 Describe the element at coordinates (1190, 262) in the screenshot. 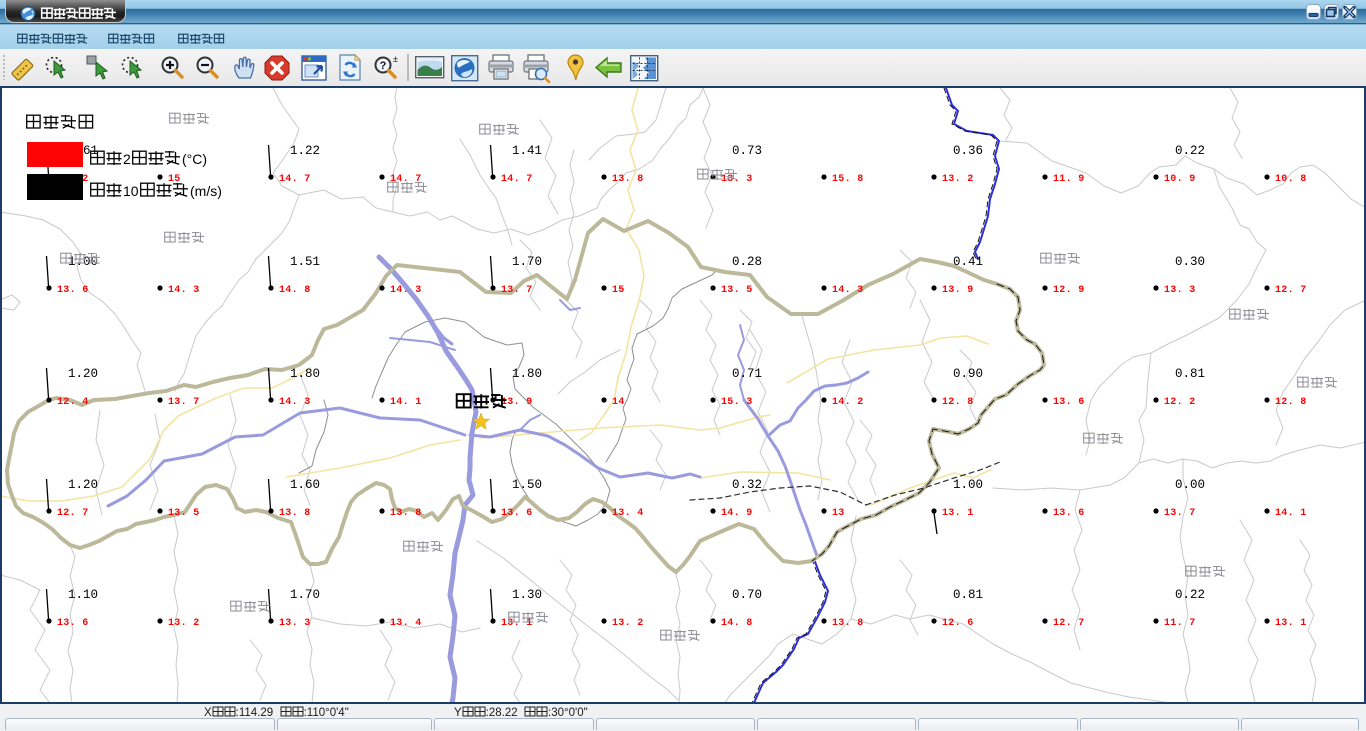

I see `svg-text: 0.30` at that location.